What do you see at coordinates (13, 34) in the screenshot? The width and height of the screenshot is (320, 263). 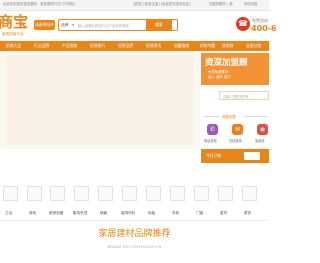 I see `logo-tagline: 家居招商平台` at bounding box center [13, 34].